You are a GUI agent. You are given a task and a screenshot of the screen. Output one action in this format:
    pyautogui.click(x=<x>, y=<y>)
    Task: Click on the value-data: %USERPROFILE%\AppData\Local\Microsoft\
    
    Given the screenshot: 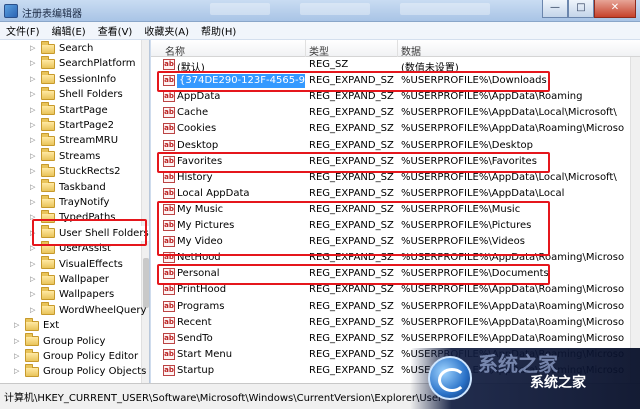 What is the action you would take?
    pyautogui.click(x=509, y=177)
    